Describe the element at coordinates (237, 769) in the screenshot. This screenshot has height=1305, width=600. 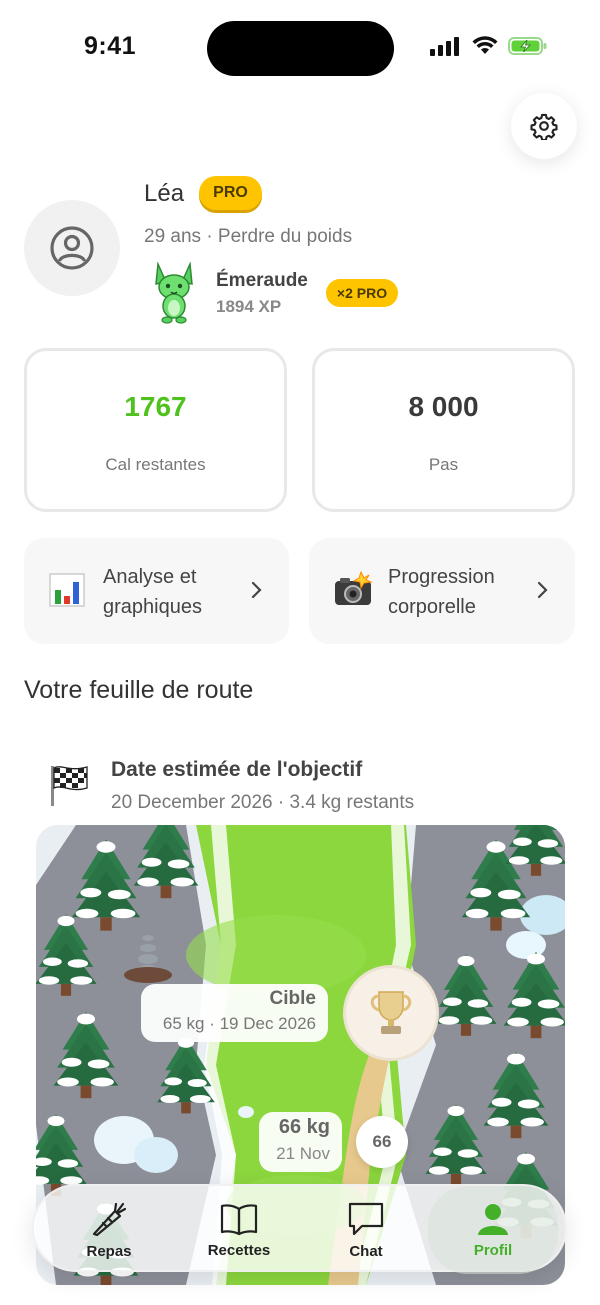
I see `goal-date-title: Date estimée de l'objectif` at that location.